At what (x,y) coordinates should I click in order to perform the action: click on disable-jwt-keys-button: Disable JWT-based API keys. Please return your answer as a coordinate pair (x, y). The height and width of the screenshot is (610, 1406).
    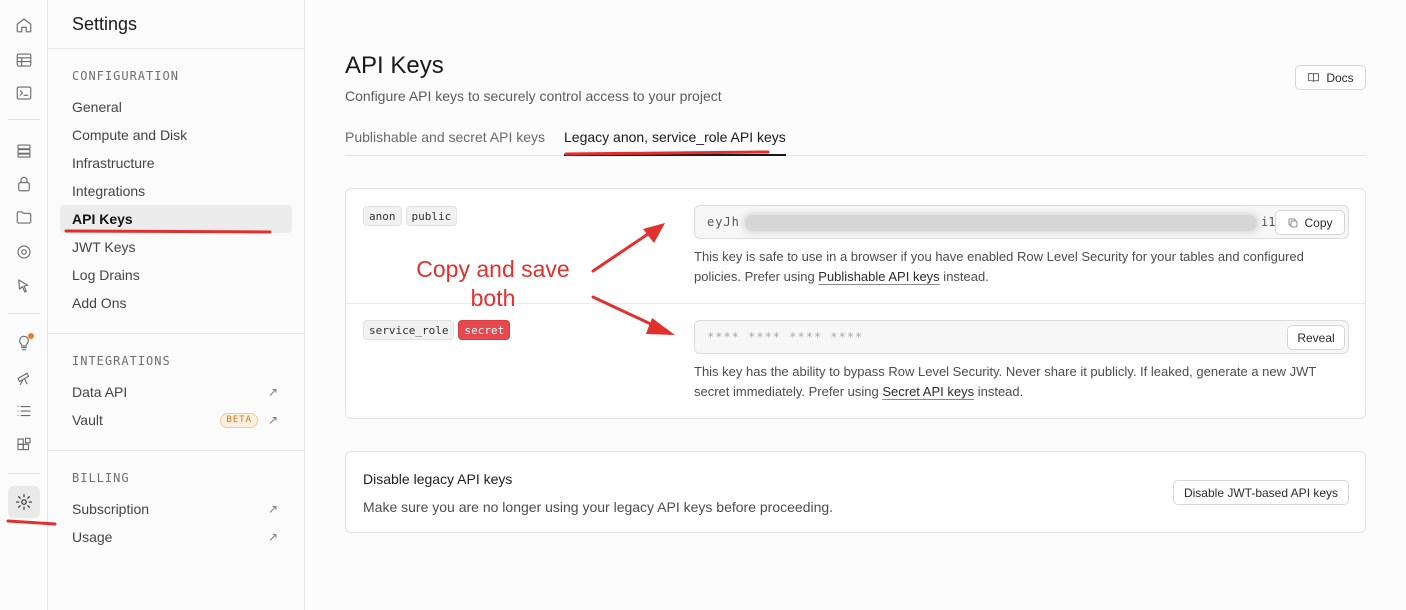
    Looking at the image, I should click on (1261, 492).